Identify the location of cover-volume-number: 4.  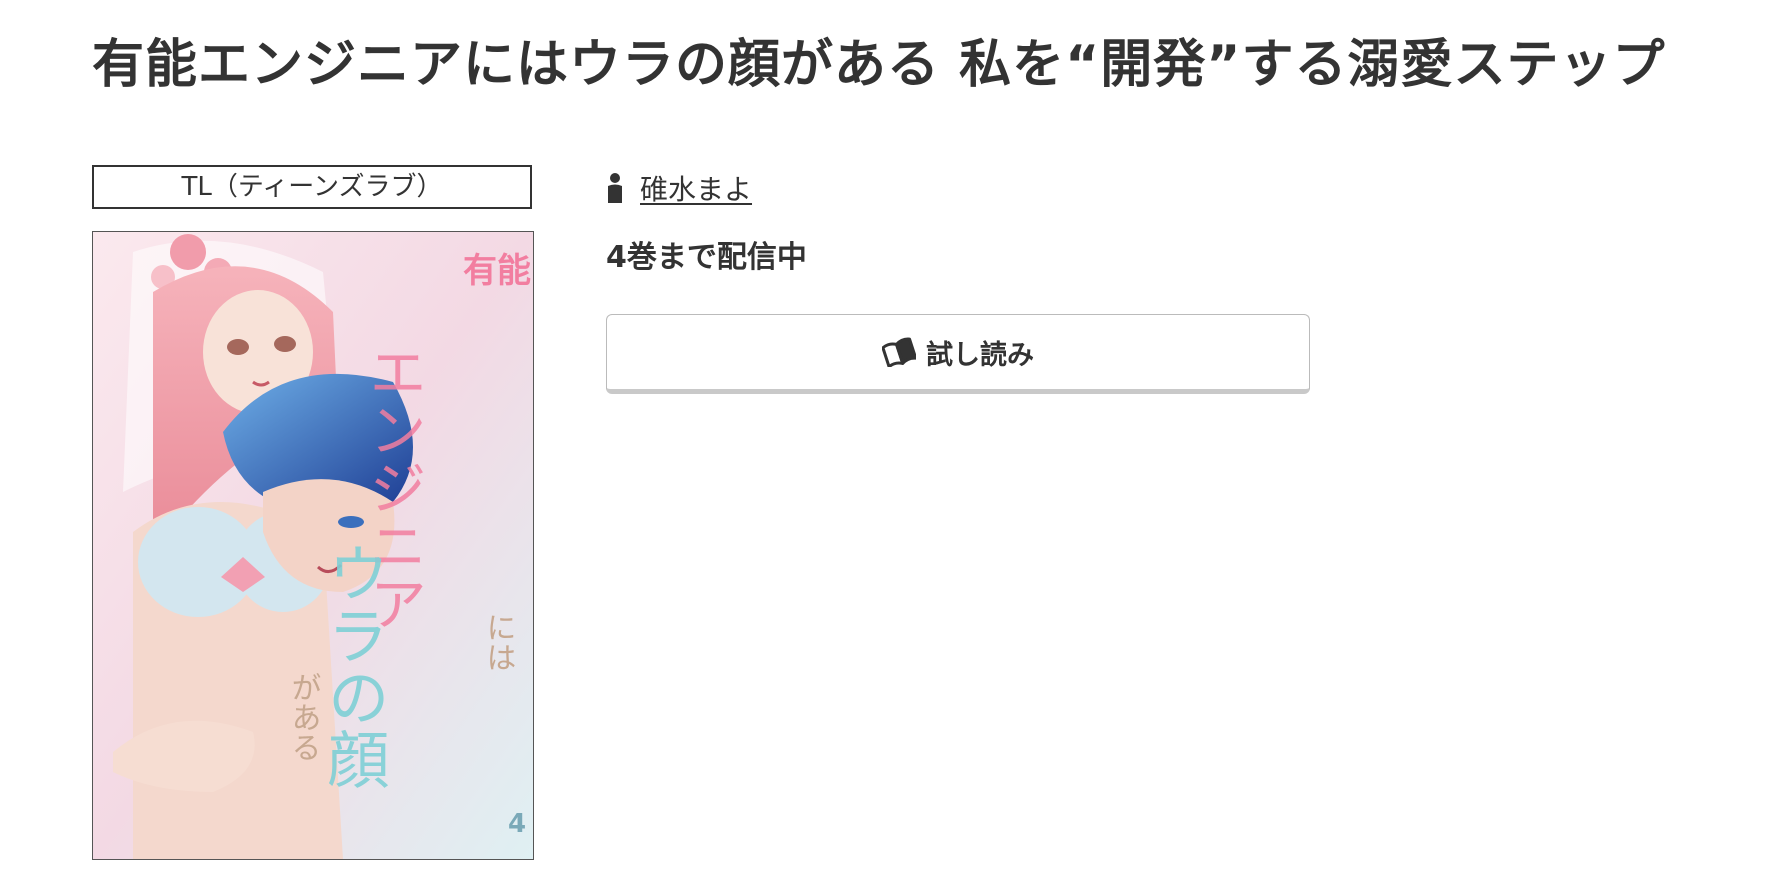
(517, 824).